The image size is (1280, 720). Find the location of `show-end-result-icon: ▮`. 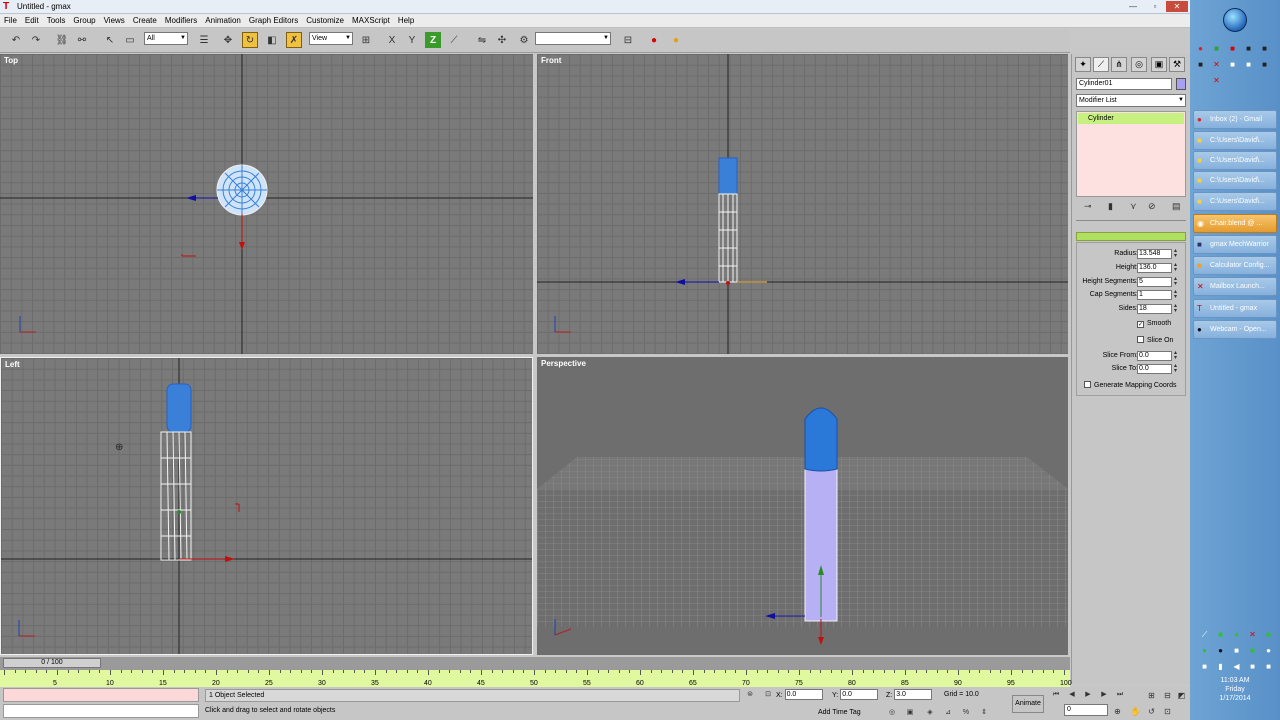

show-end-result-icon: ▮ is located at coordinates (1110, 206).